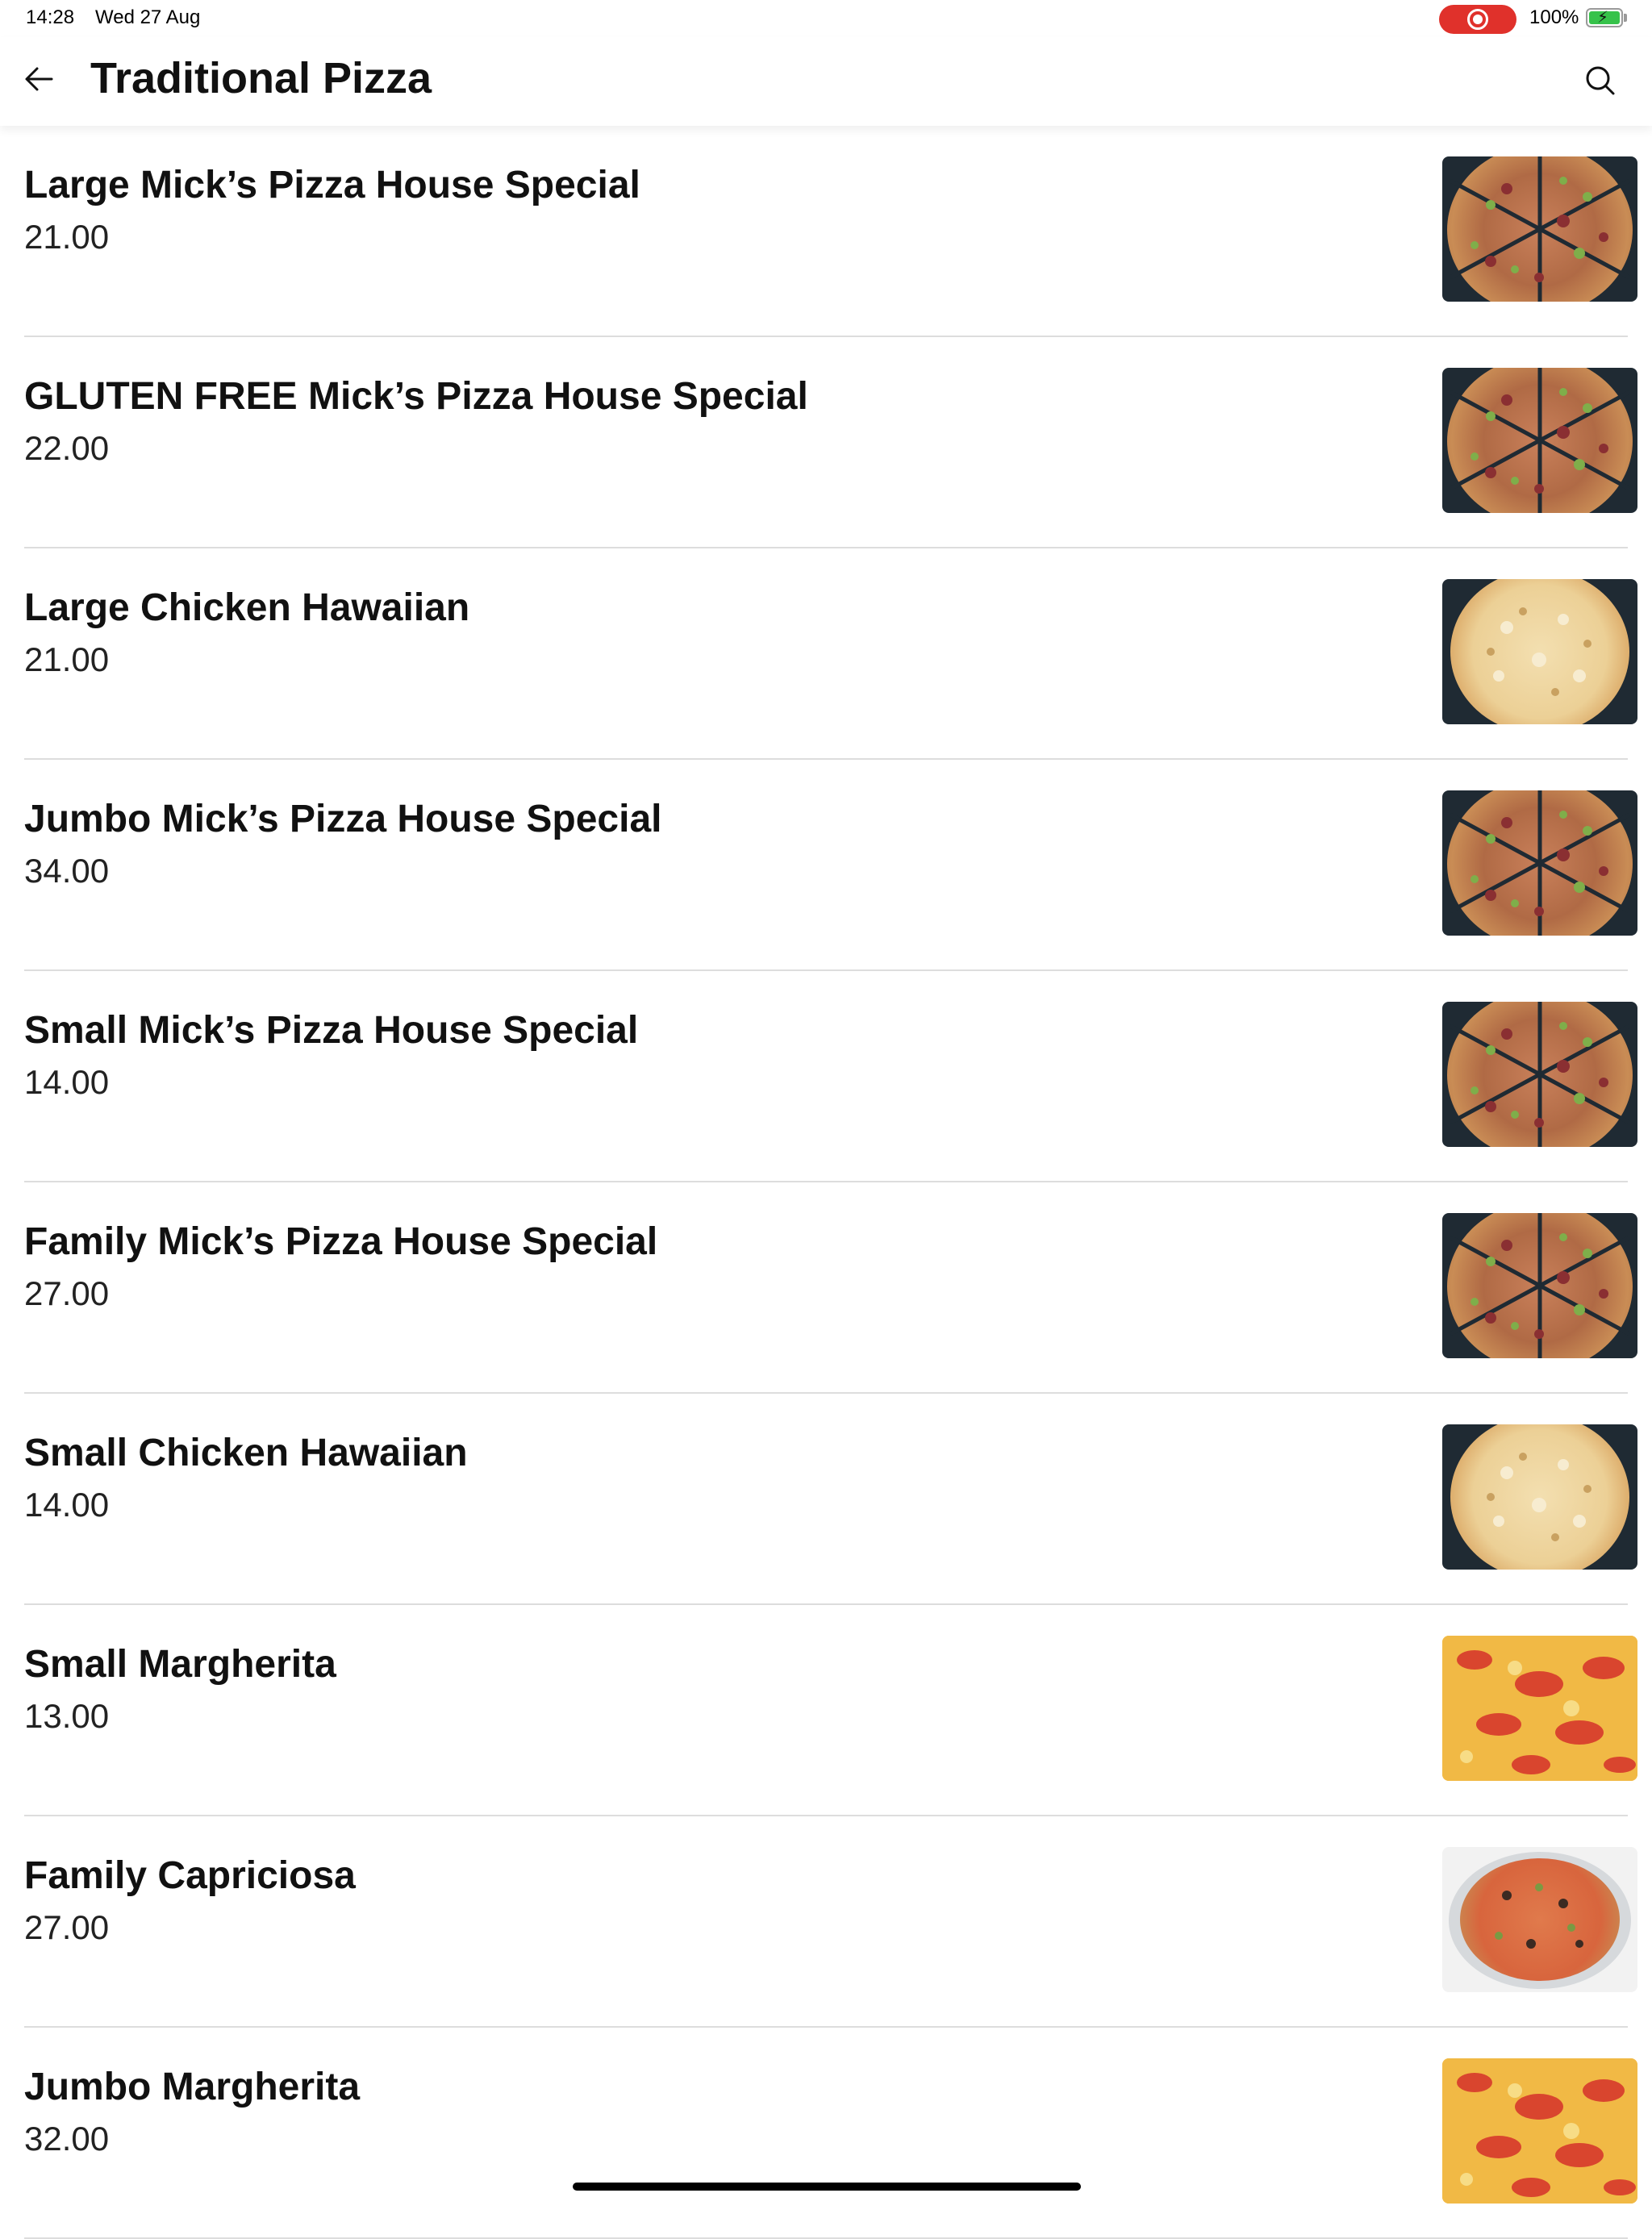 The height and width of the screenshot is (2239, 1652). What do you see at coordinates (826, 1076) in the screenshot?
I see `menu-item: Small Mick’s Pizza House Special 14.00` at bounding box center [826, 1076].